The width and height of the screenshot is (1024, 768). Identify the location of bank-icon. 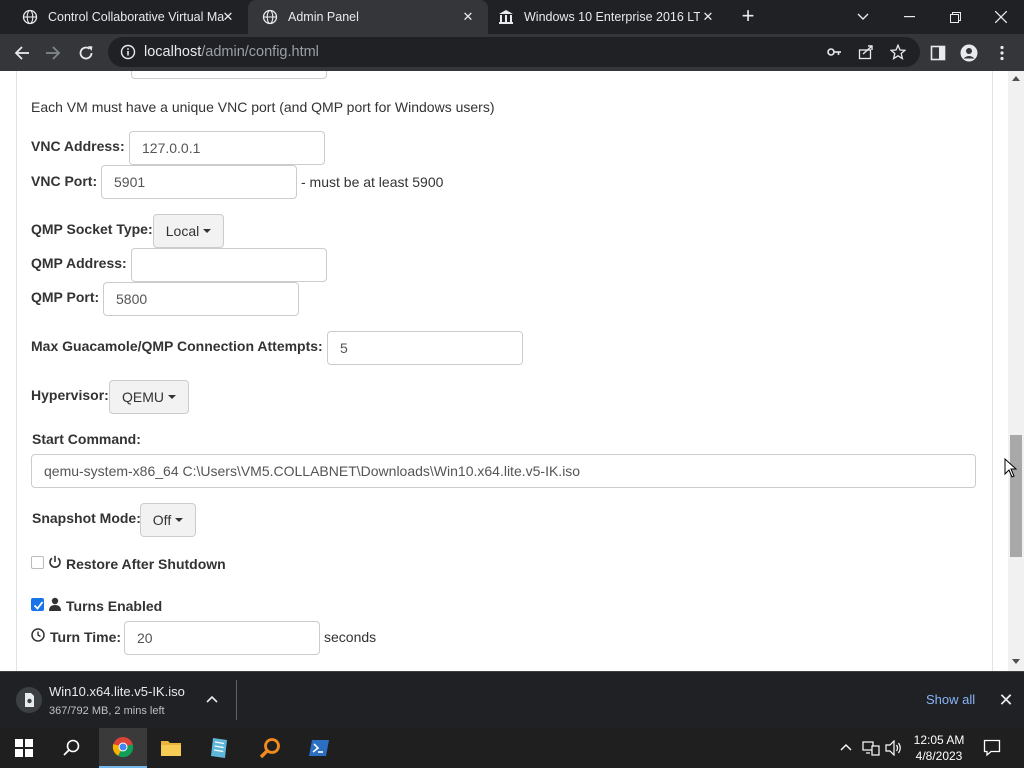
(506, 17).